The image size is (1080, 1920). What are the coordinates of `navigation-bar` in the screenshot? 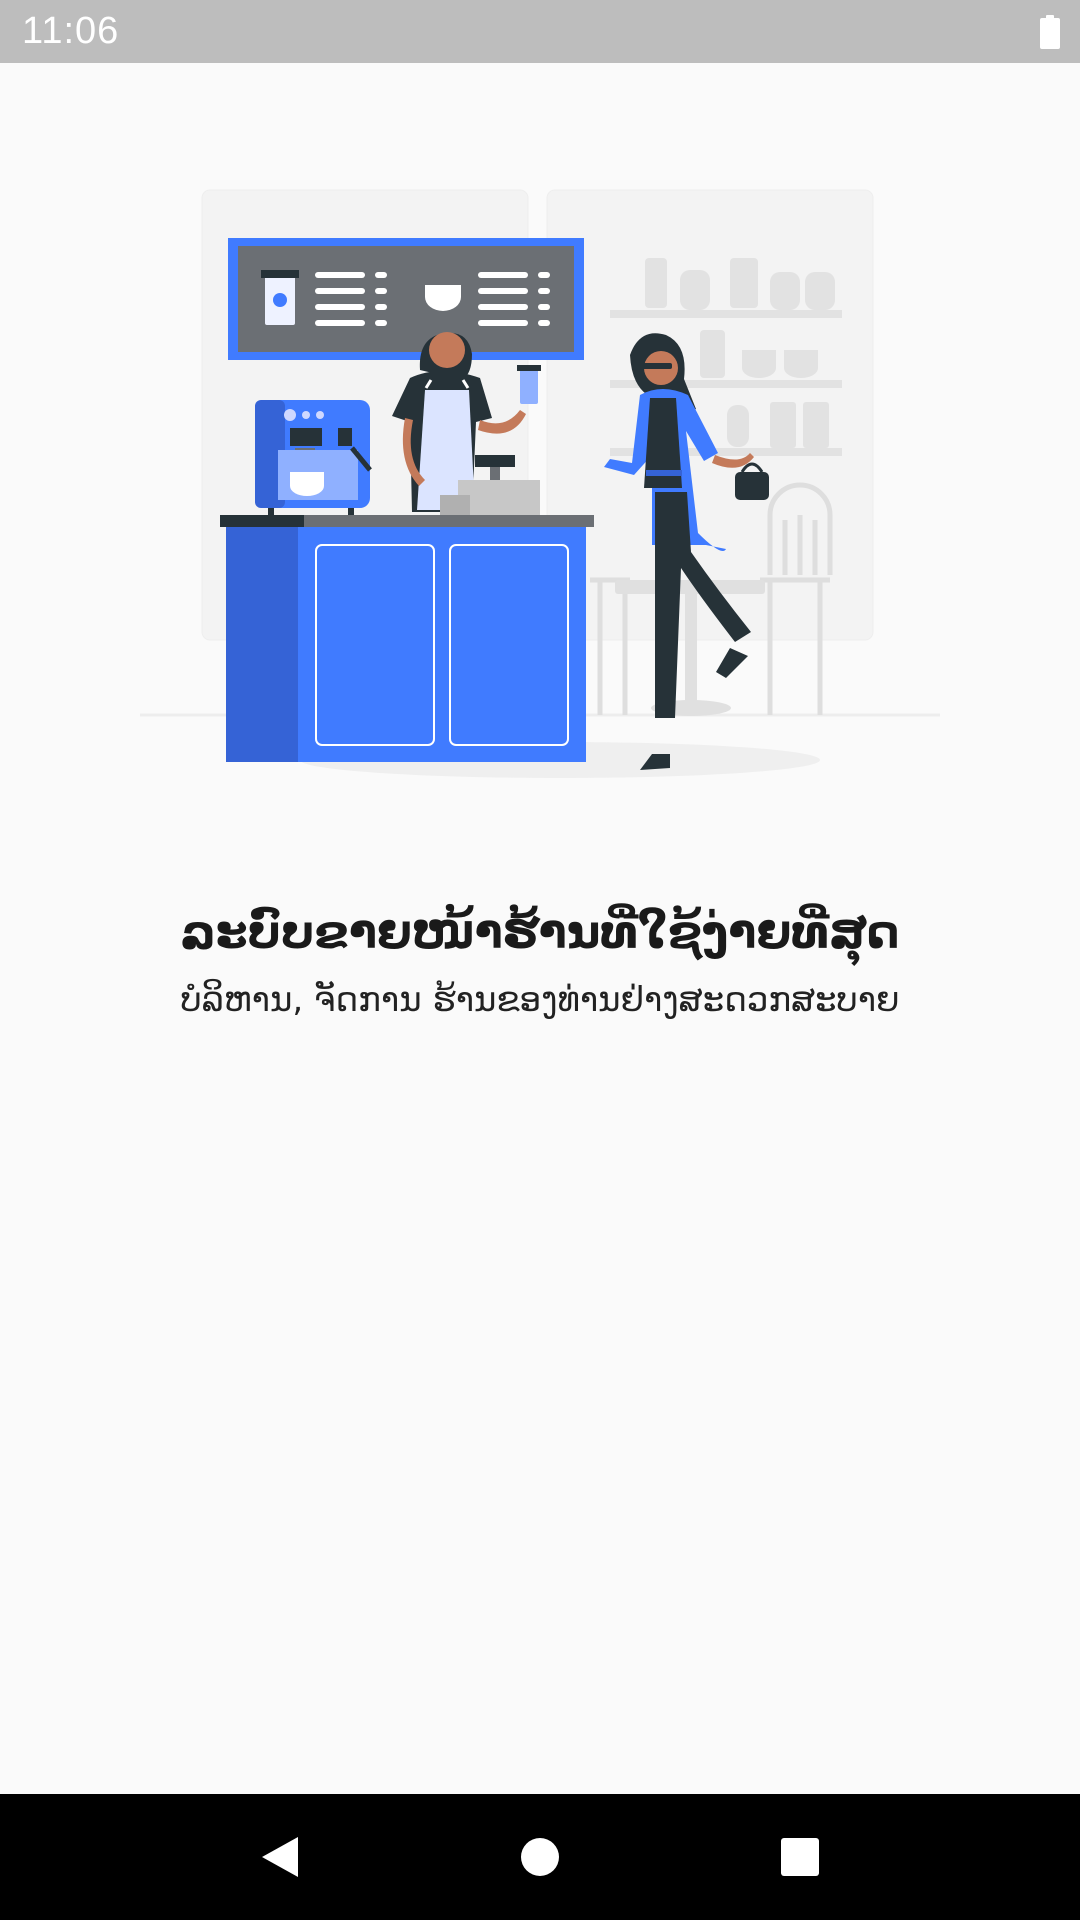 It's located at (540, 1857).